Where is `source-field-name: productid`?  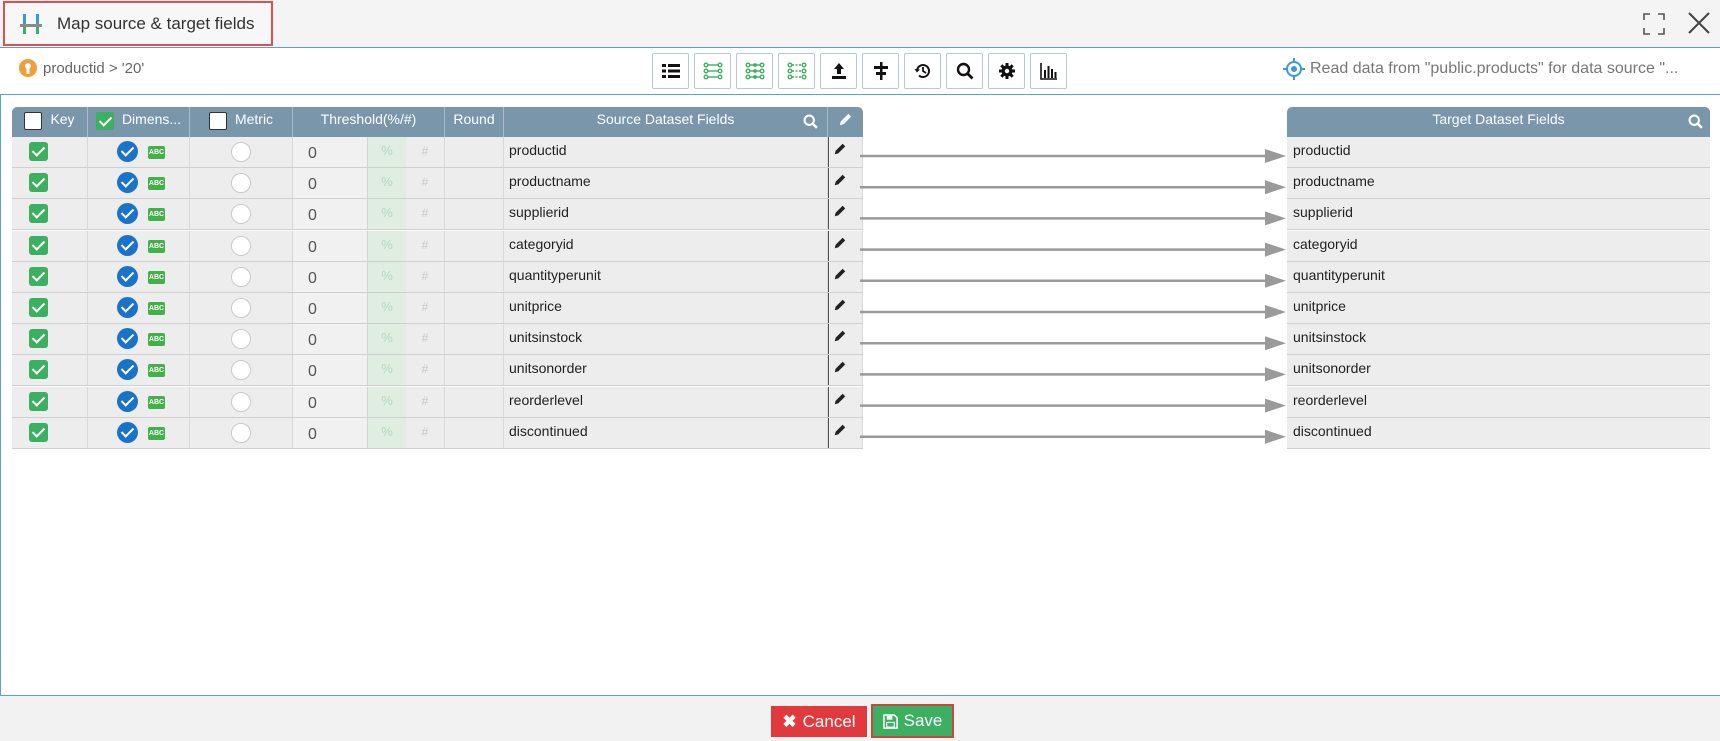 source-field-name: productid is located at coordinates (535, 147).